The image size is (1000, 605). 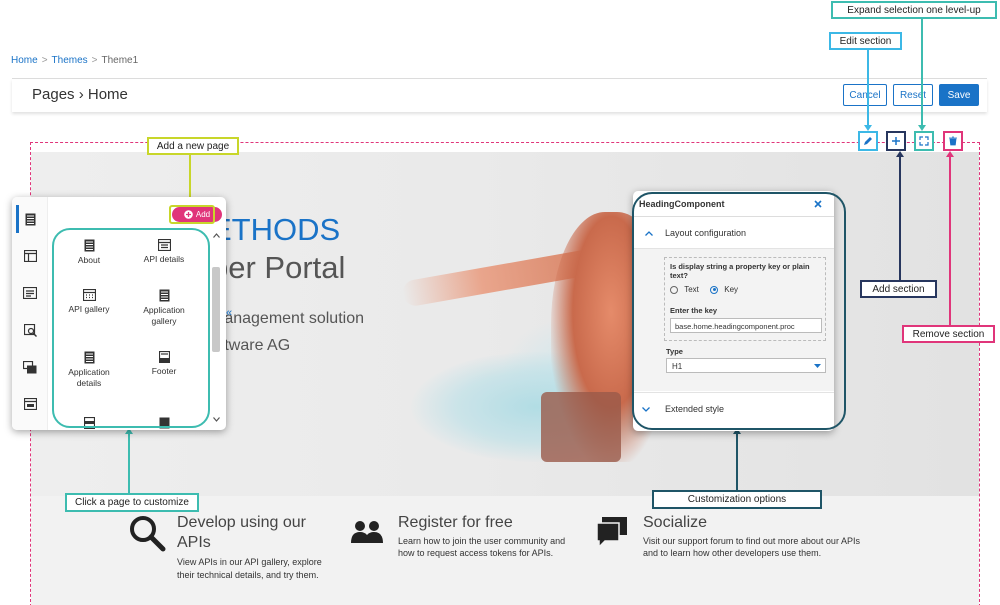 What do you see at coordinates (706, 233) in the screenshot?
I see `section-label: Layout configuration` at bounding box center [706, 233].